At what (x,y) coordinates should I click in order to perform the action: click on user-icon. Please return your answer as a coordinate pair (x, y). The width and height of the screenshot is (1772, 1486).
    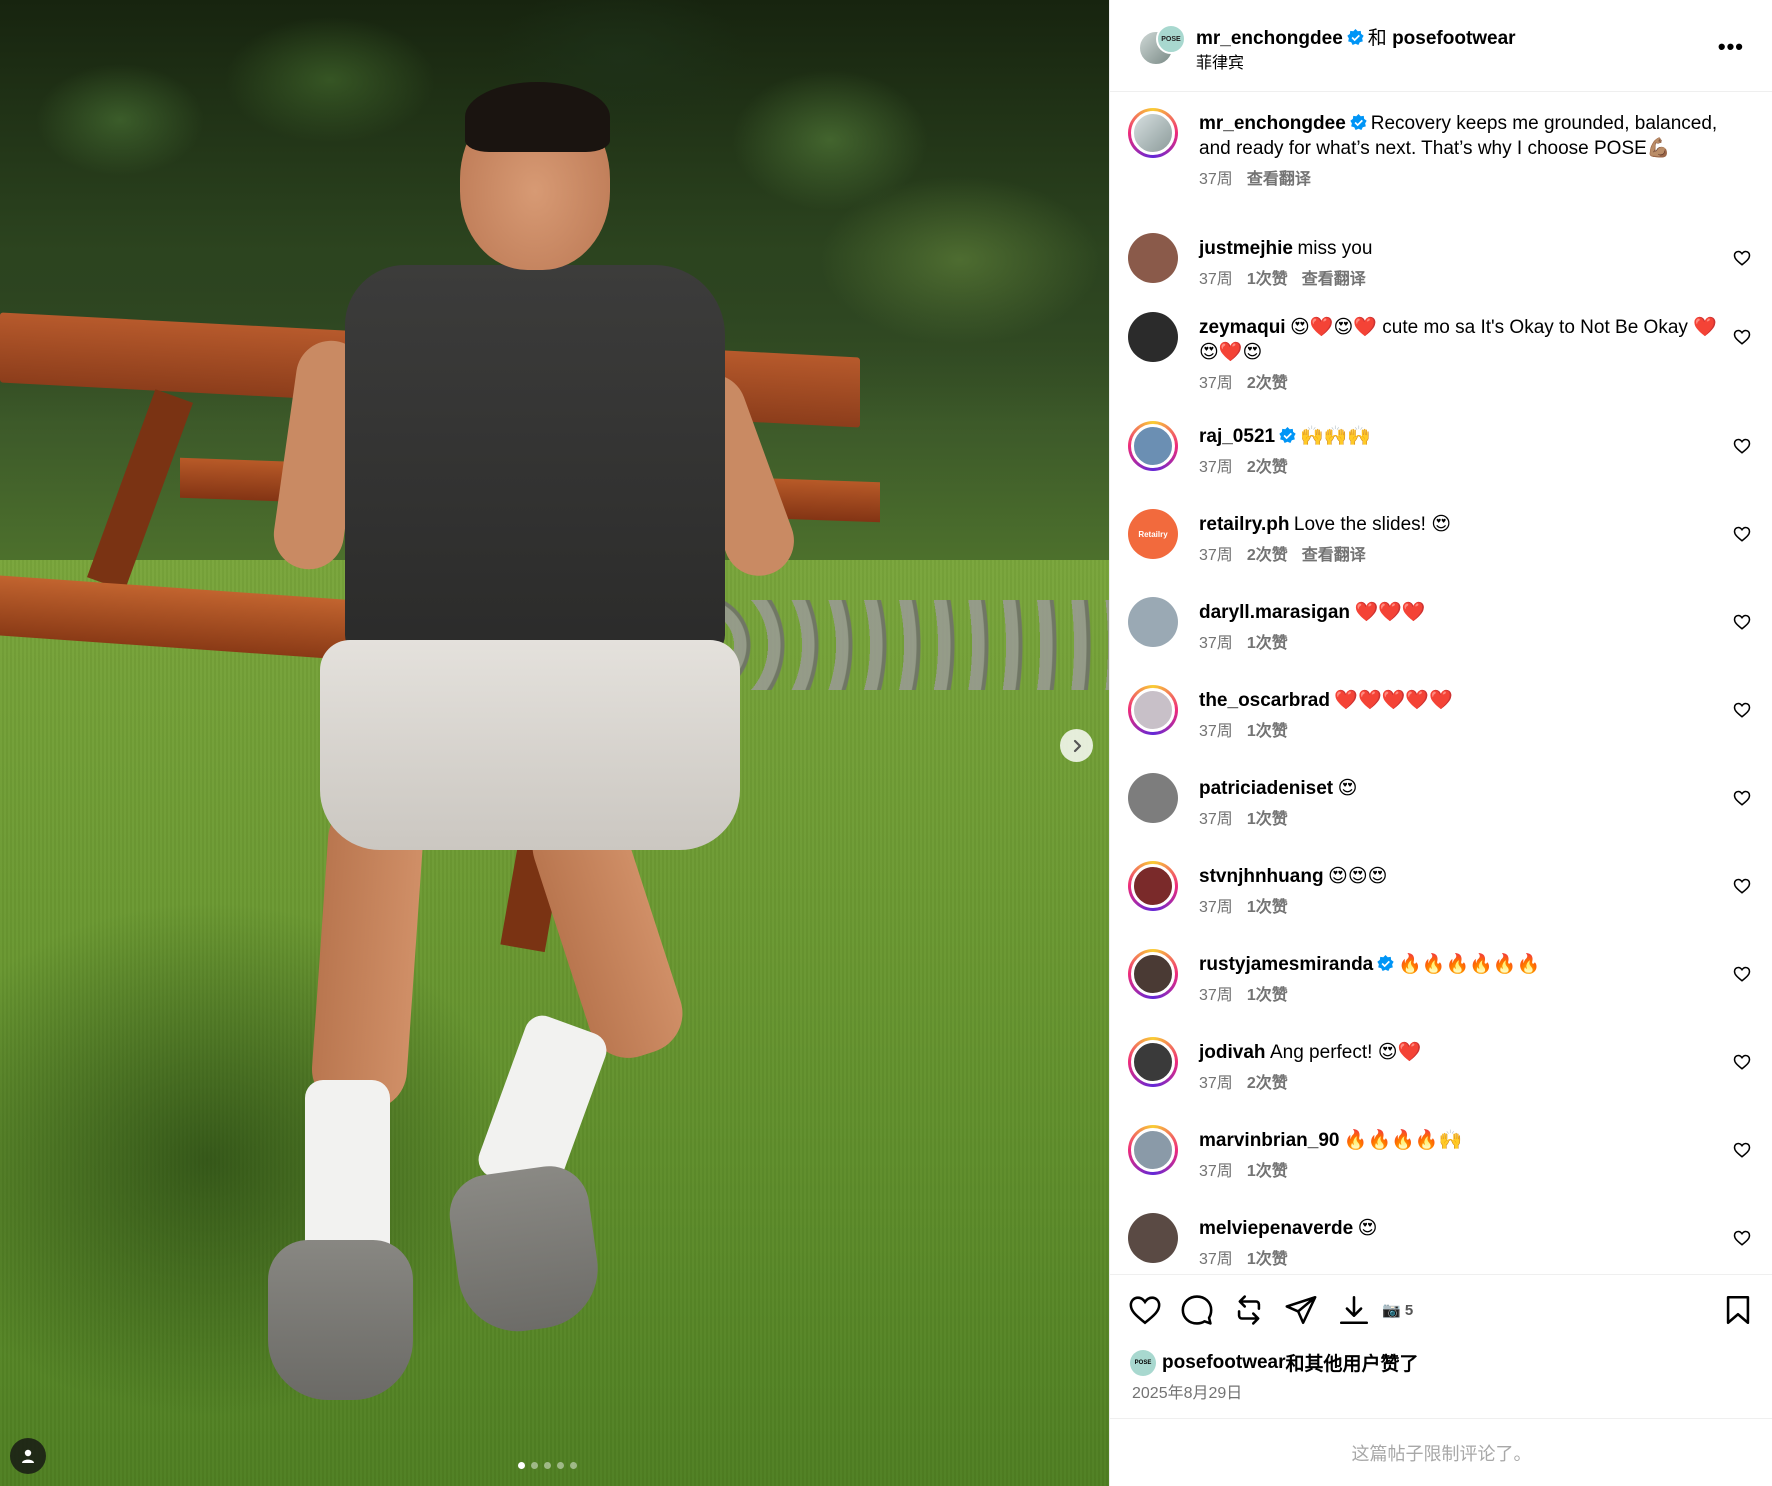
    Looking at the image, I should click on (28, 1456).